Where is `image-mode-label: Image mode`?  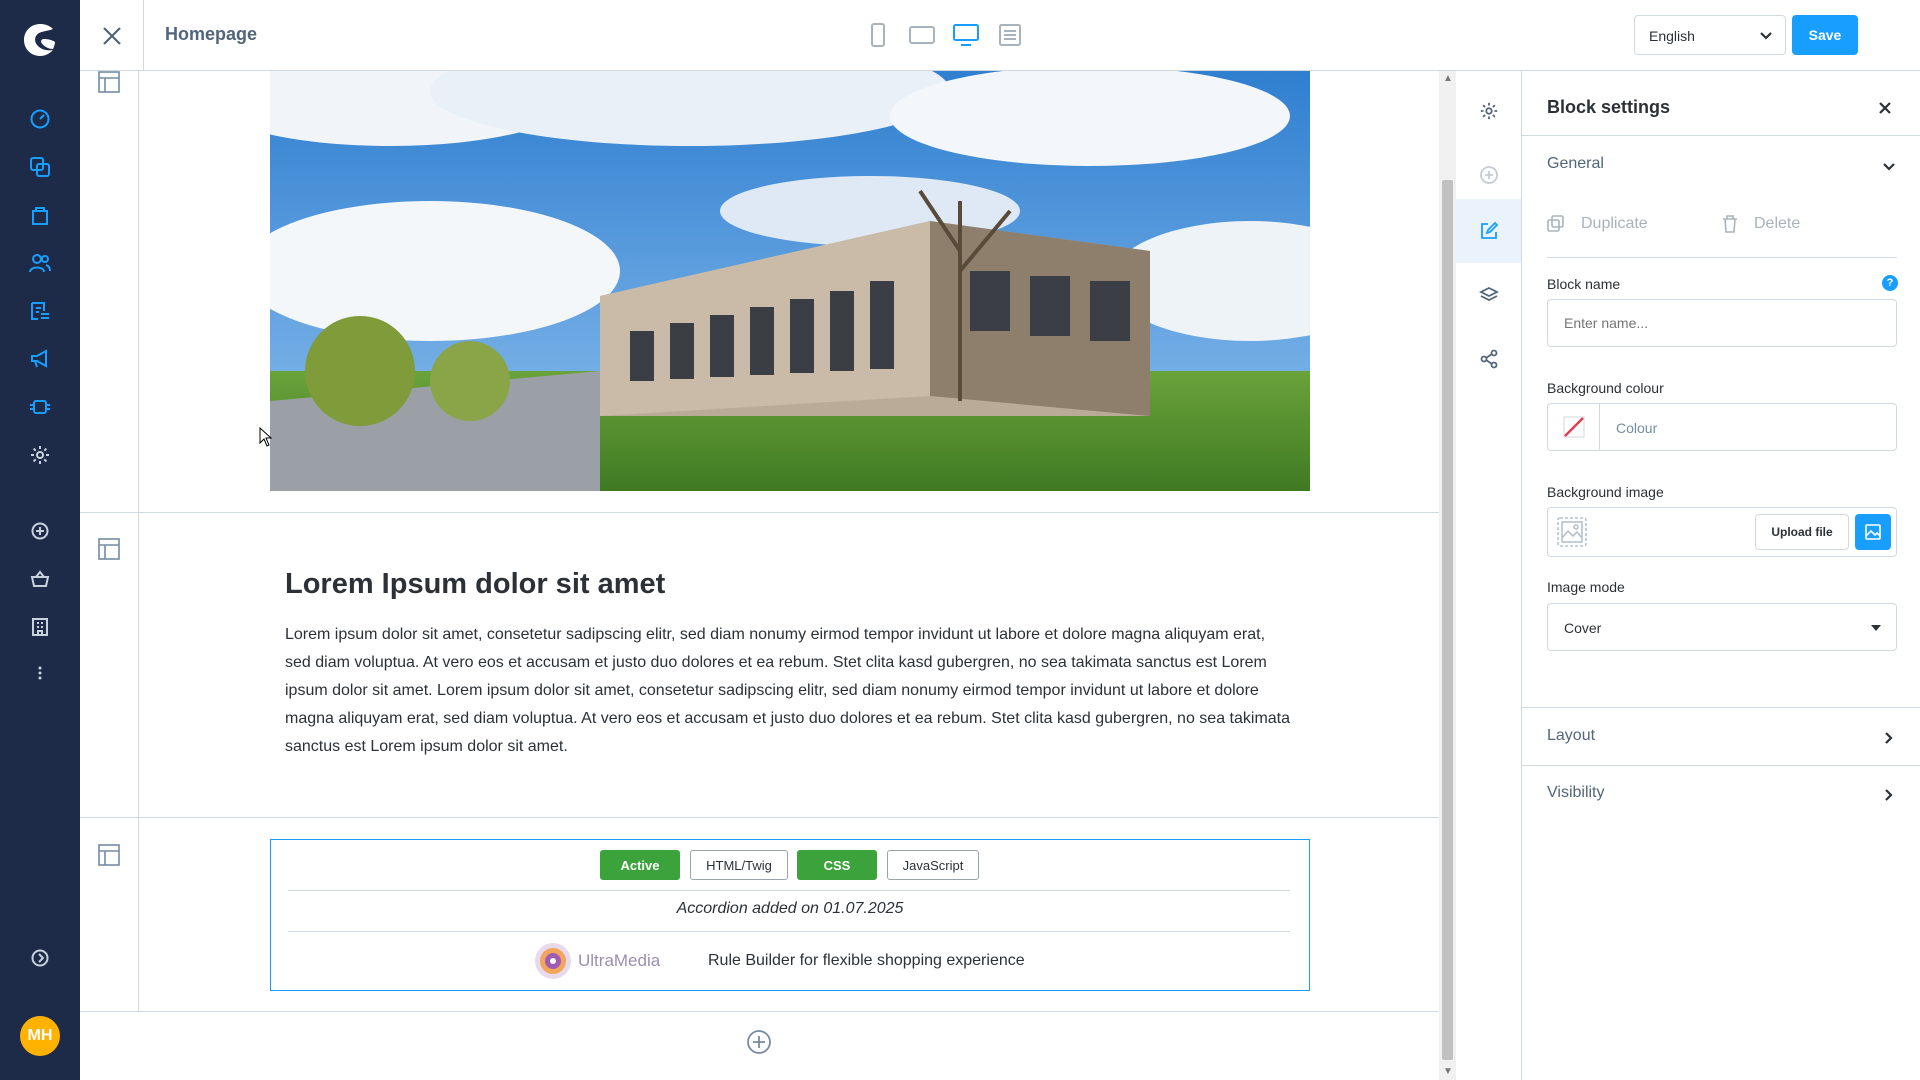
image-mode-label: Image mode is located at coordinates (1586, 587).